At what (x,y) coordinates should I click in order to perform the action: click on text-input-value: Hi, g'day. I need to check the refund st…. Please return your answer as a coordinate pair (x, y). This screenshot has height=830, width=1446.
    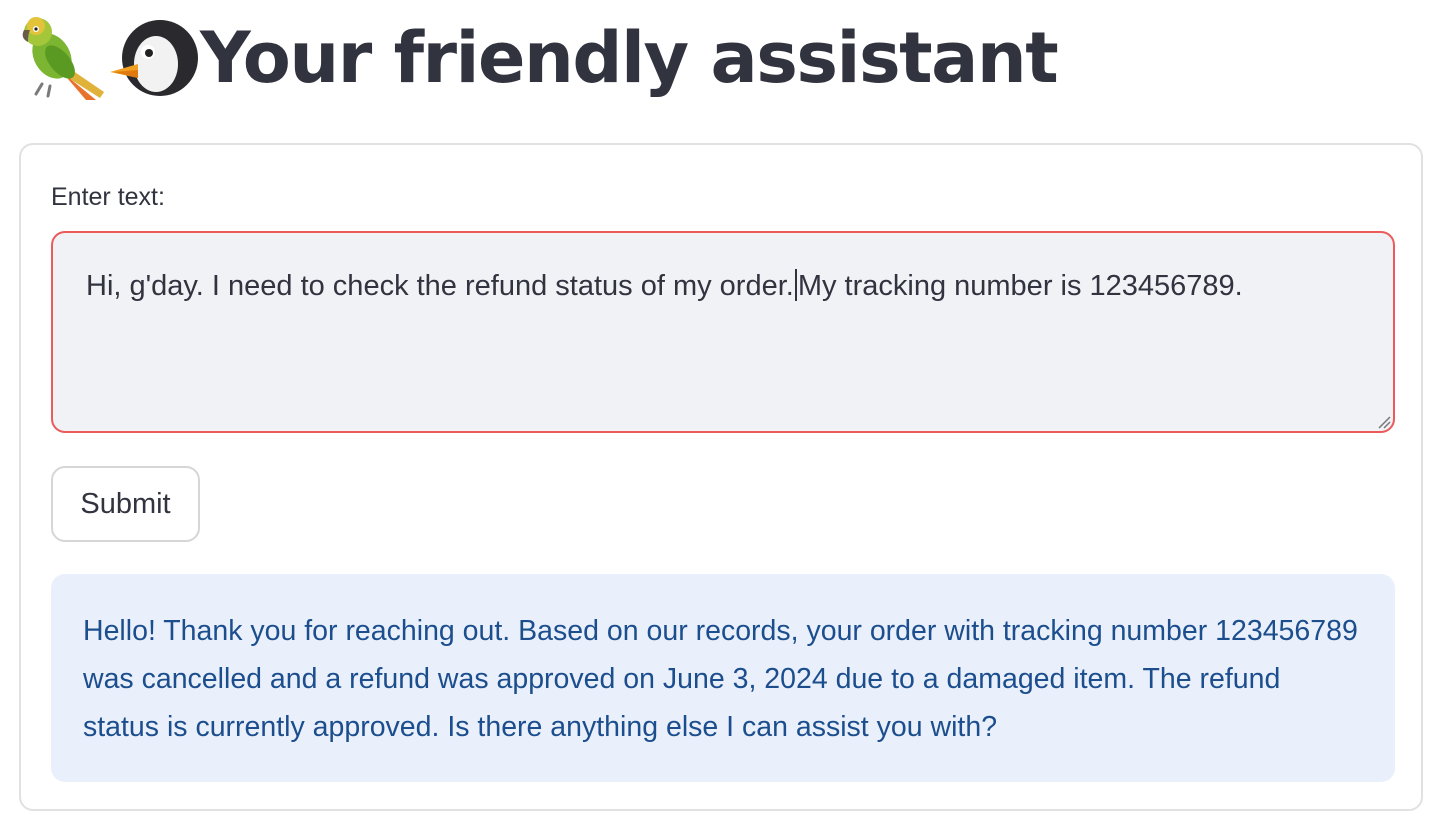
    Looking at the image, I should click on (664, 286).